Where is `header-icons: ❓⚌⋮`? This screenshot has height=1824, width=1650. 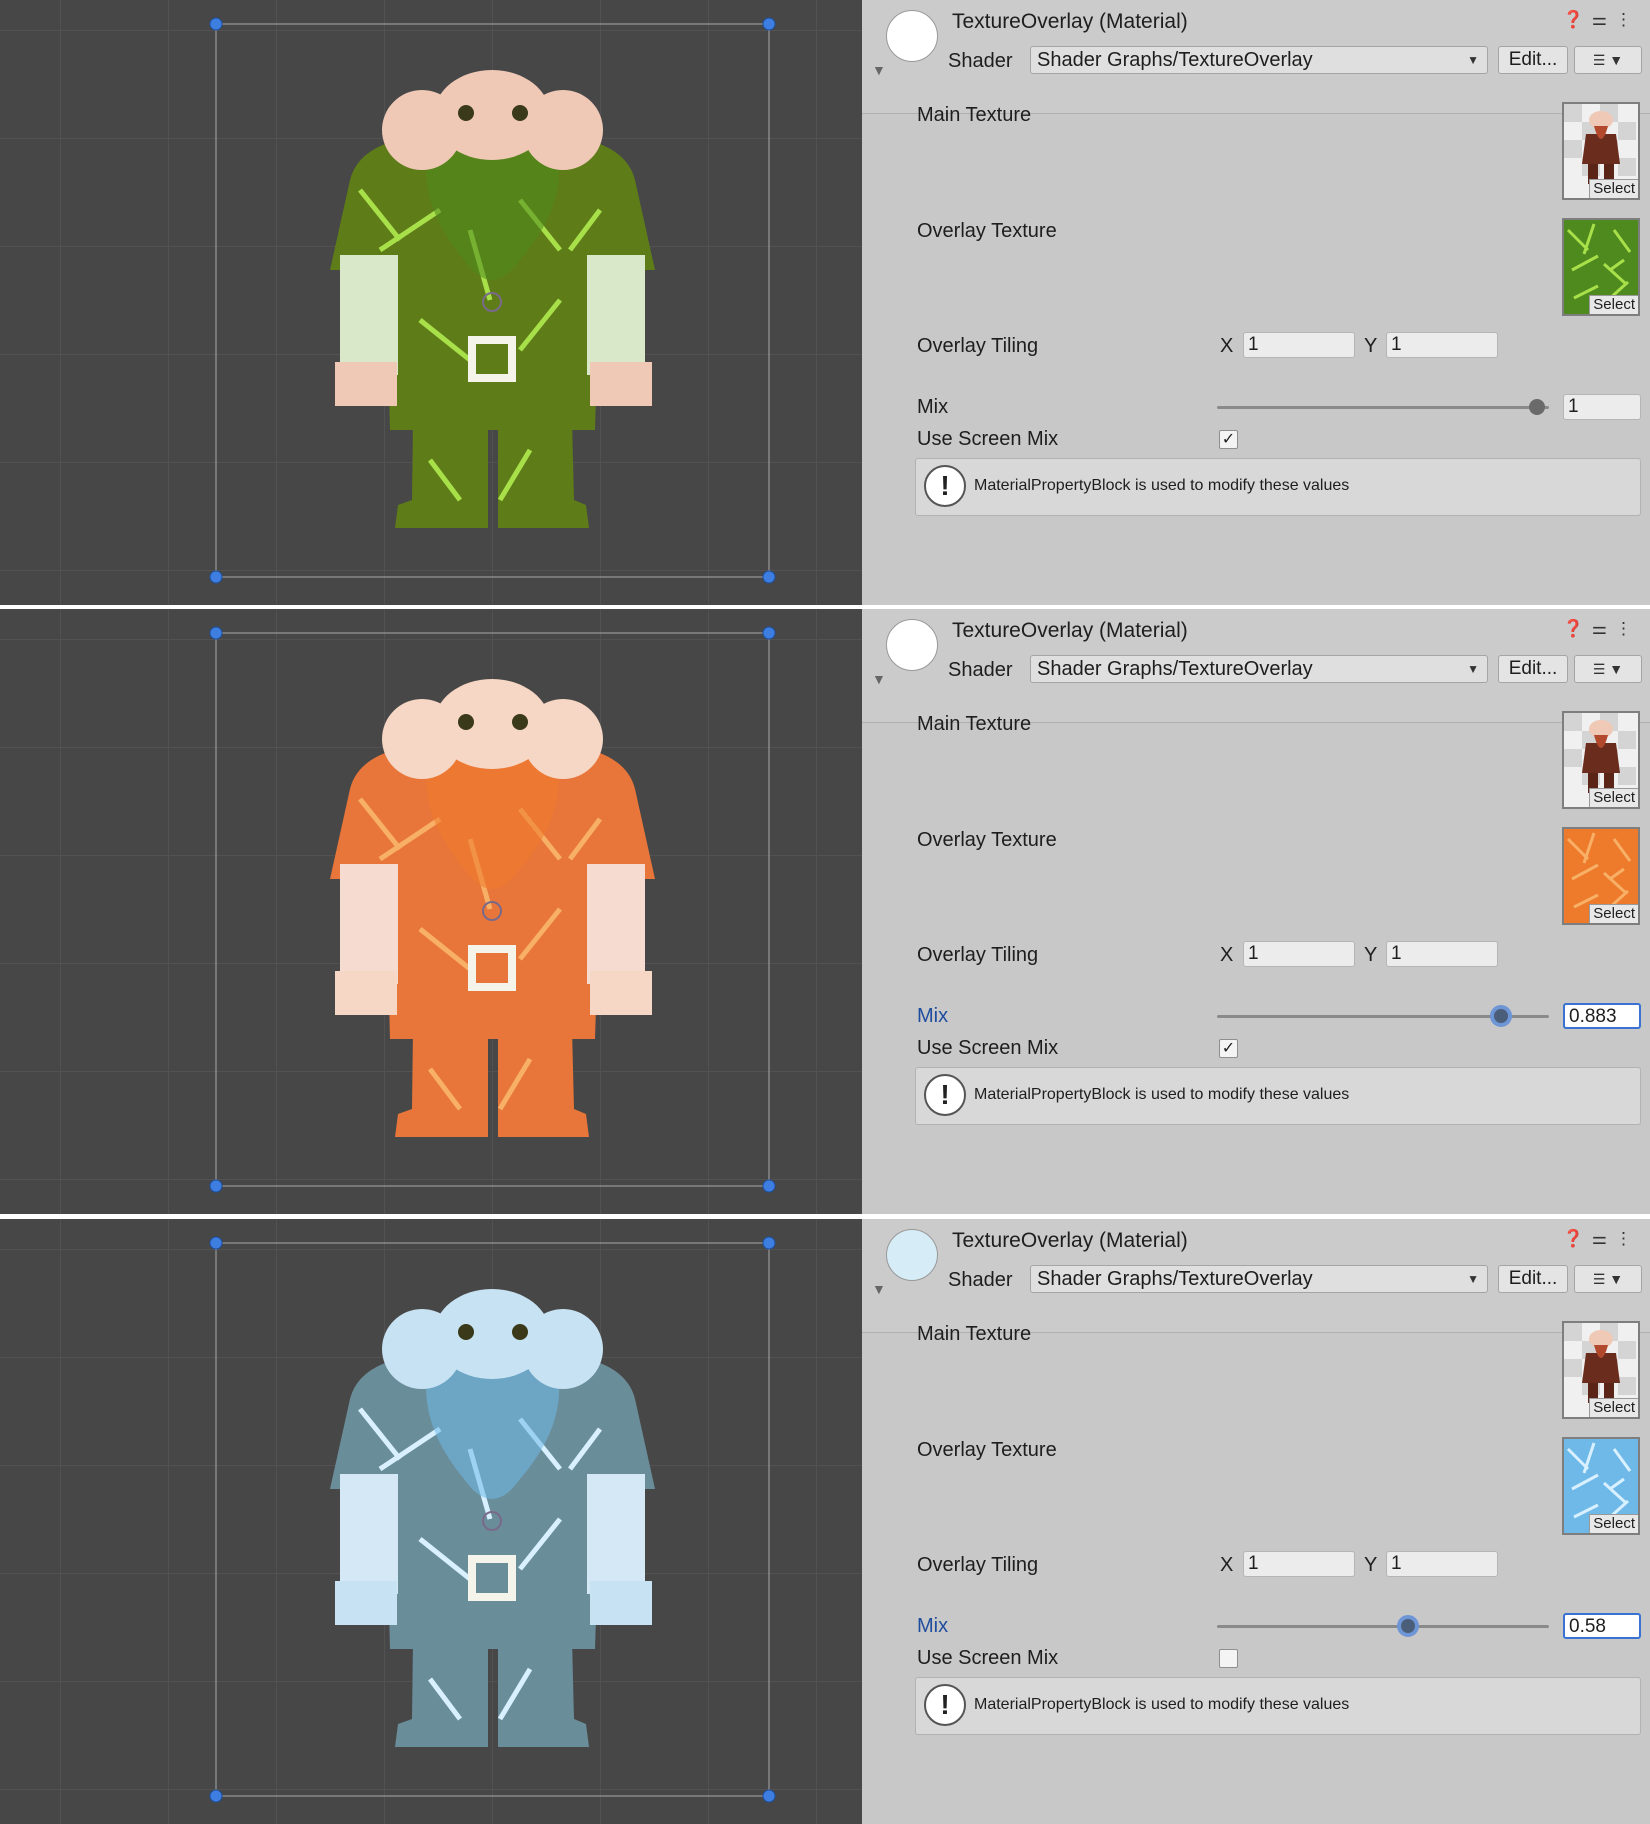 header-icons: ❓⚌⋮ is located at coordinates (1601, 629).